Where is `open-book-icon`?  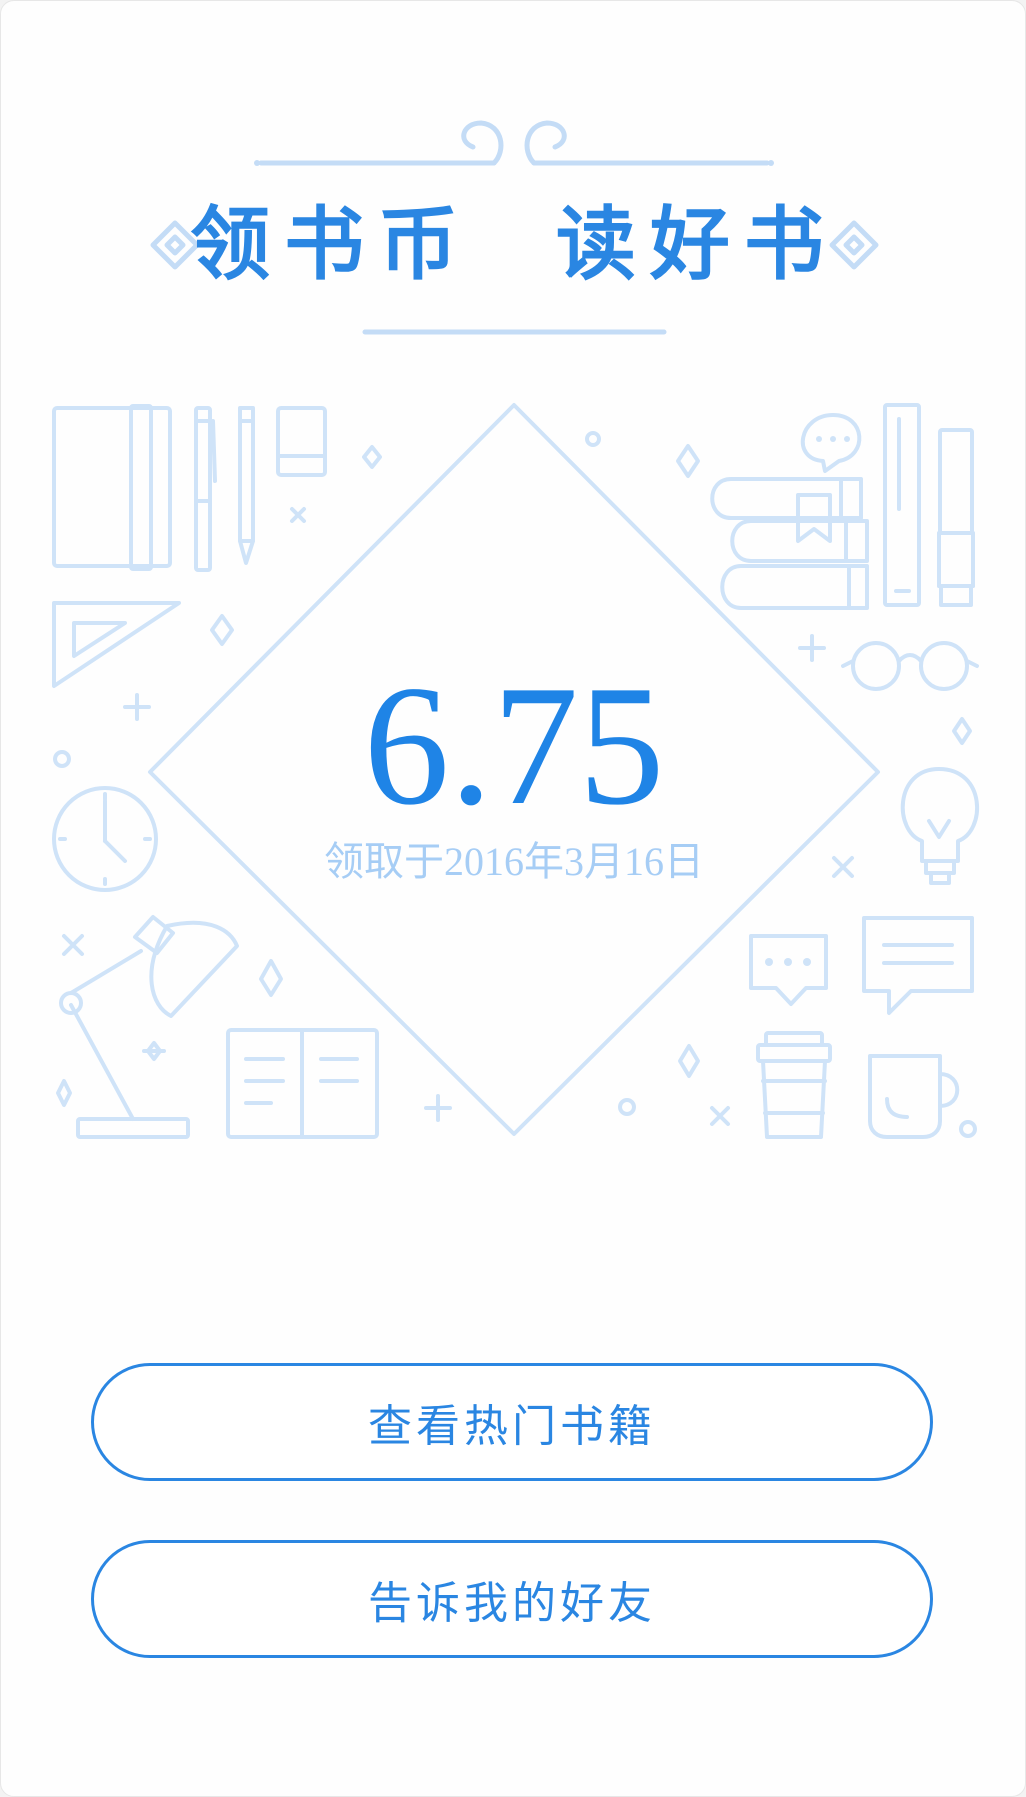
open-book-icon is located at coordinates (302, 1083).